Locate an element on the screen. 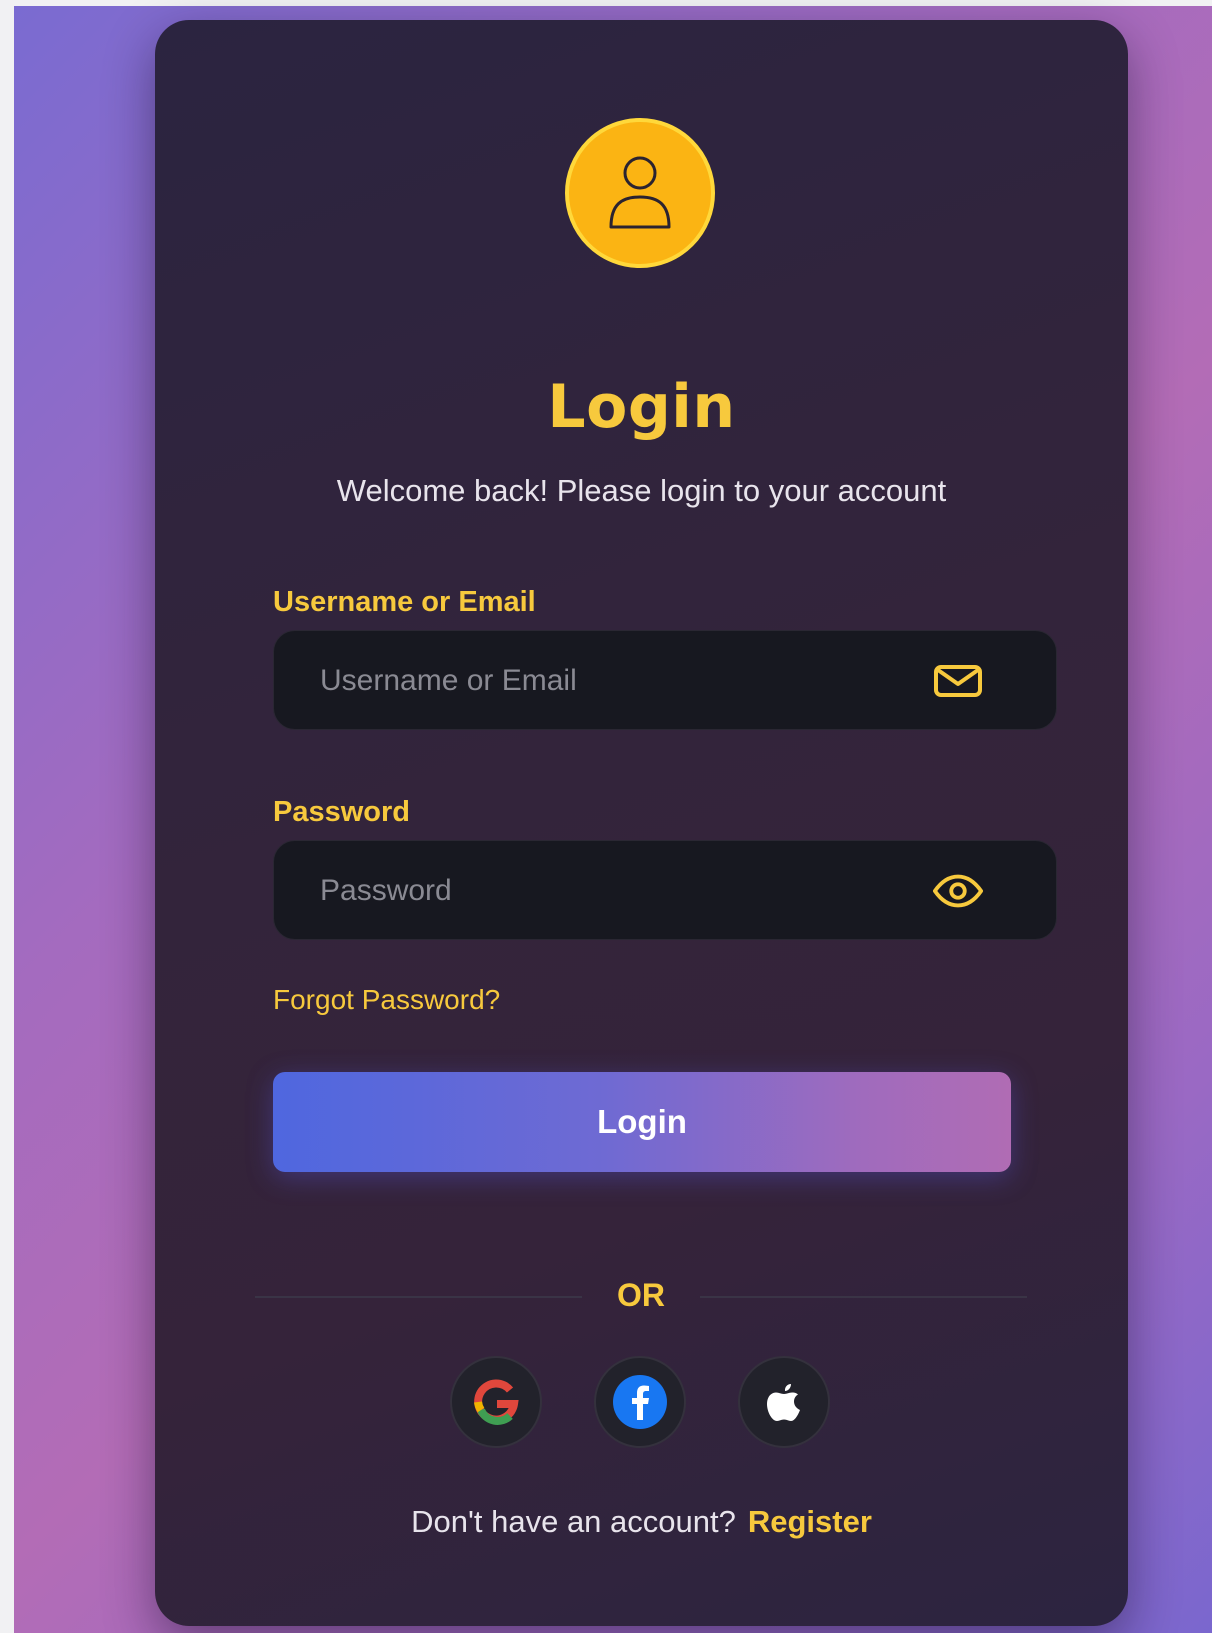 This screenshot has width=1212, height=1633. eye-icon is located at coordinates (958, 891).